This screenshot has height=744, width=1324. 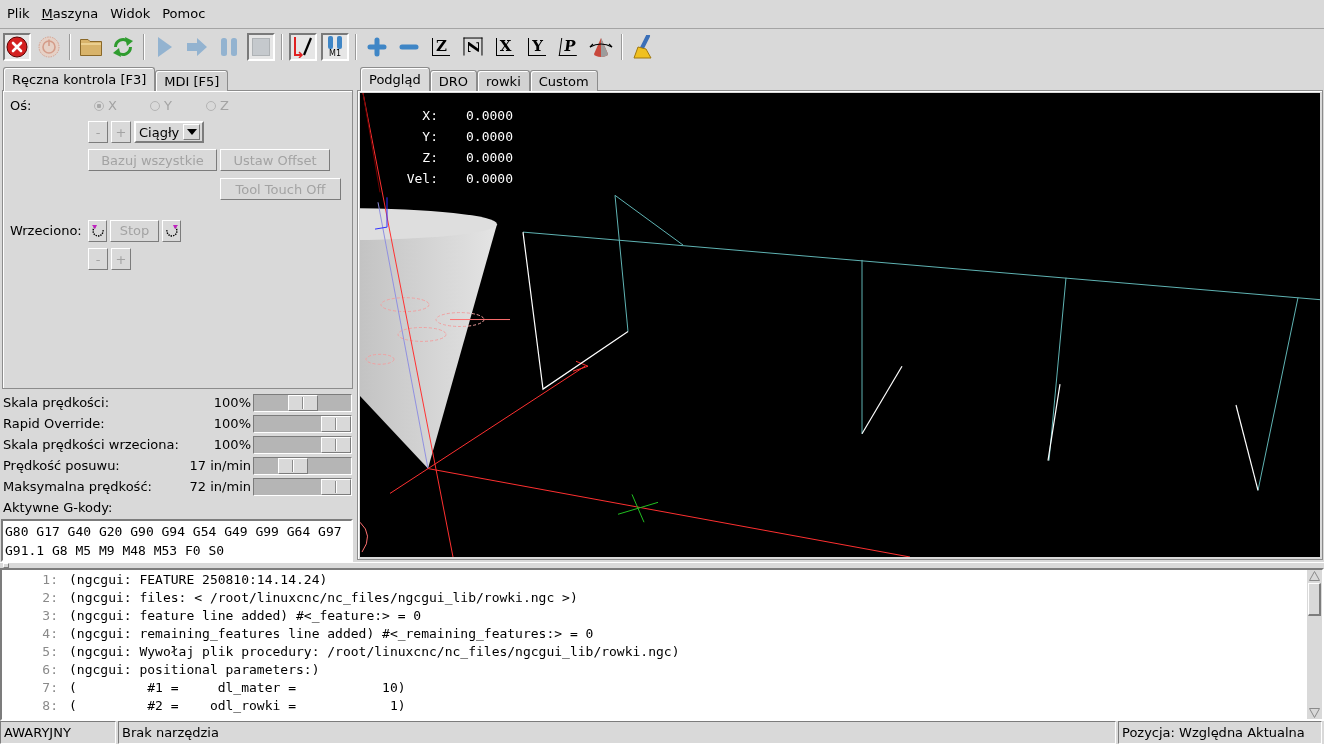 I want to click on view-button: X, so click(x=505, y=46).